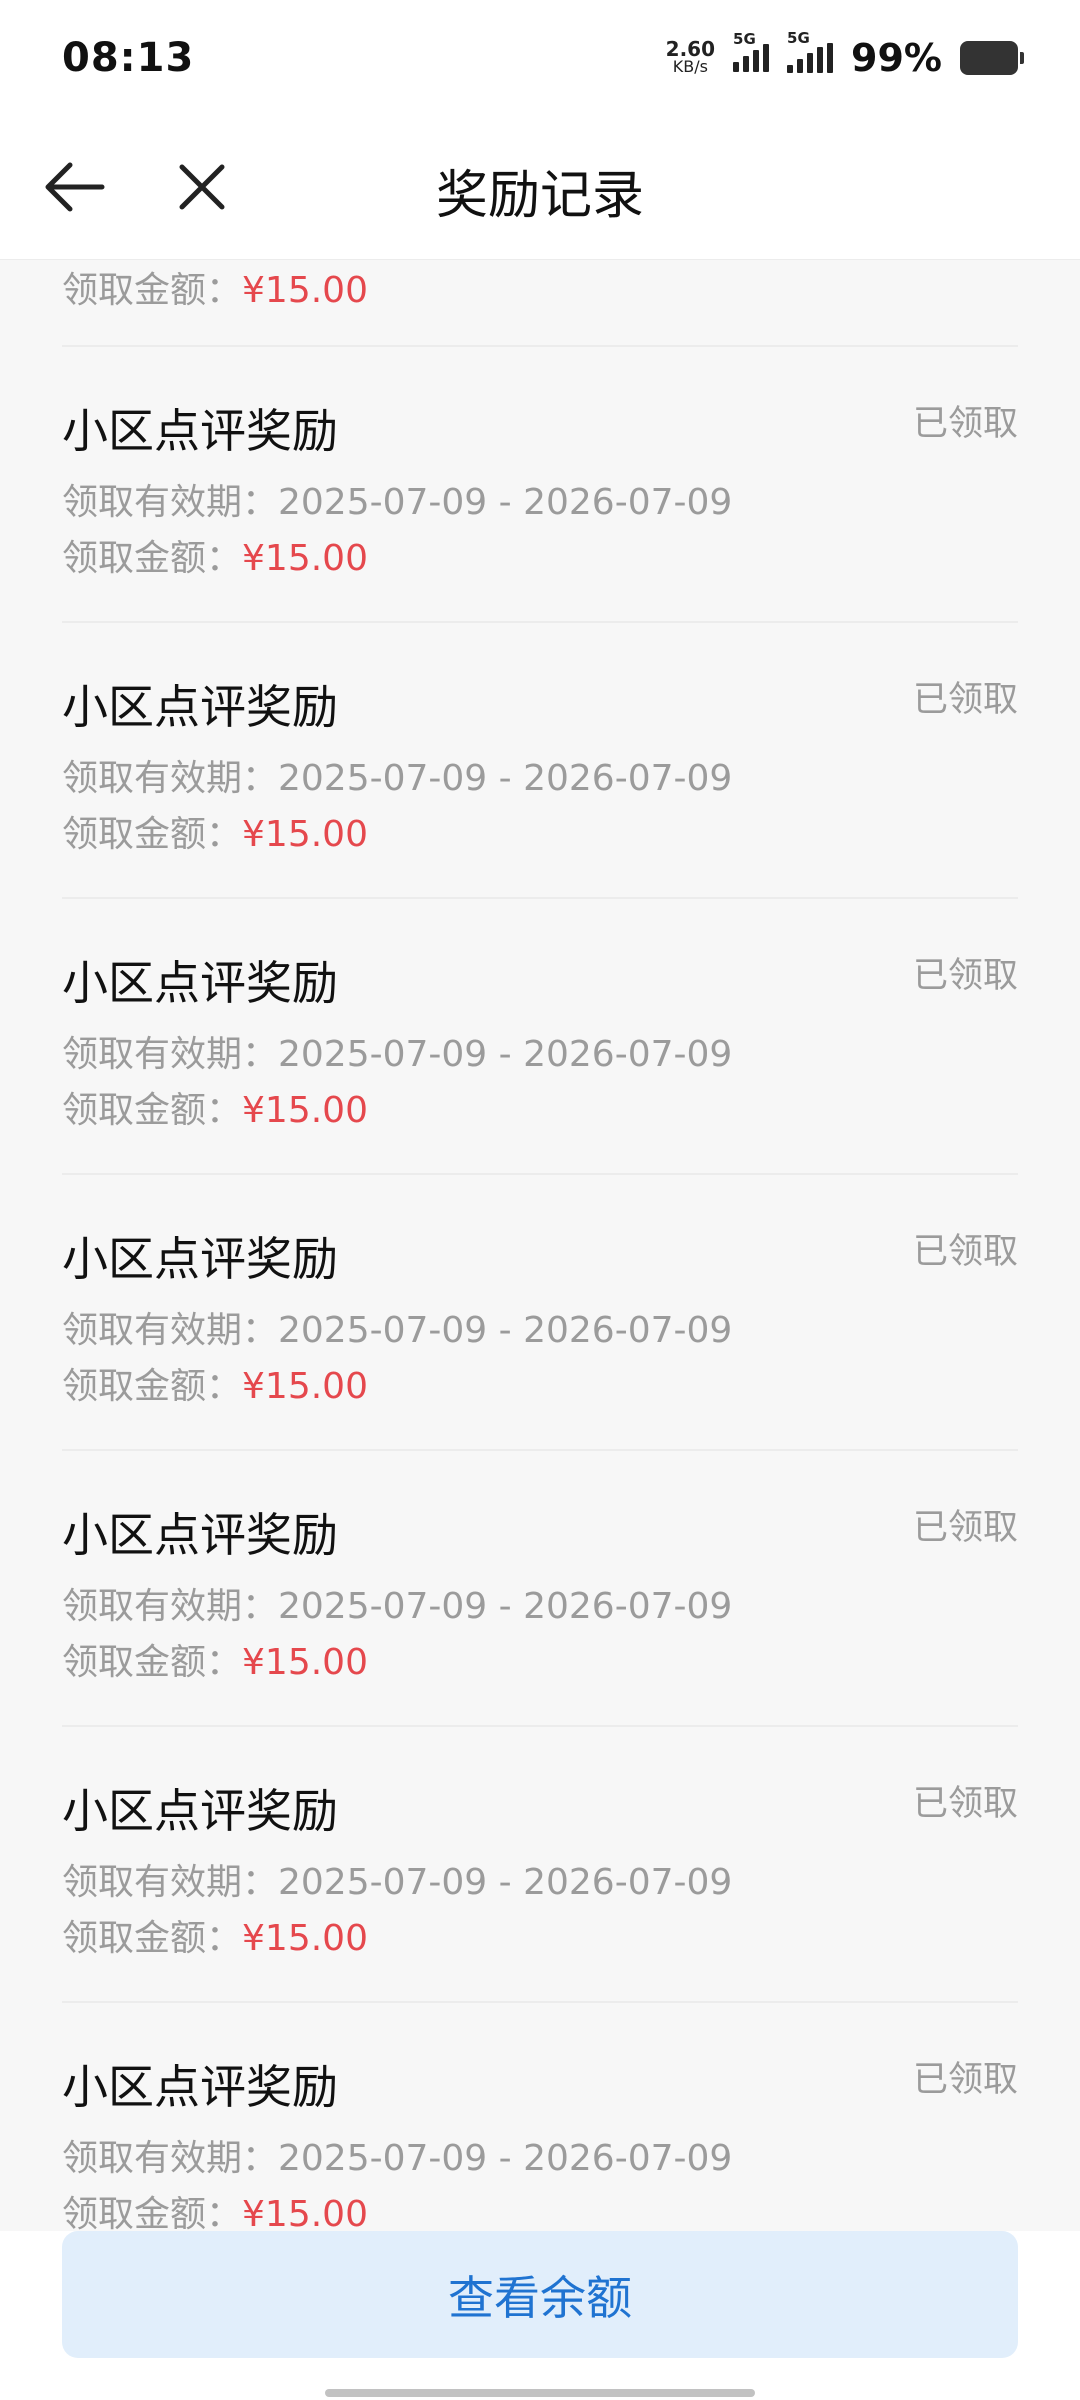 Image resolution: width=1080 pixels, height=2400 pixels. Describe the element at coordinates (751, 51) in the screenshot. I see `signal-icon-1: 5G` at that location.